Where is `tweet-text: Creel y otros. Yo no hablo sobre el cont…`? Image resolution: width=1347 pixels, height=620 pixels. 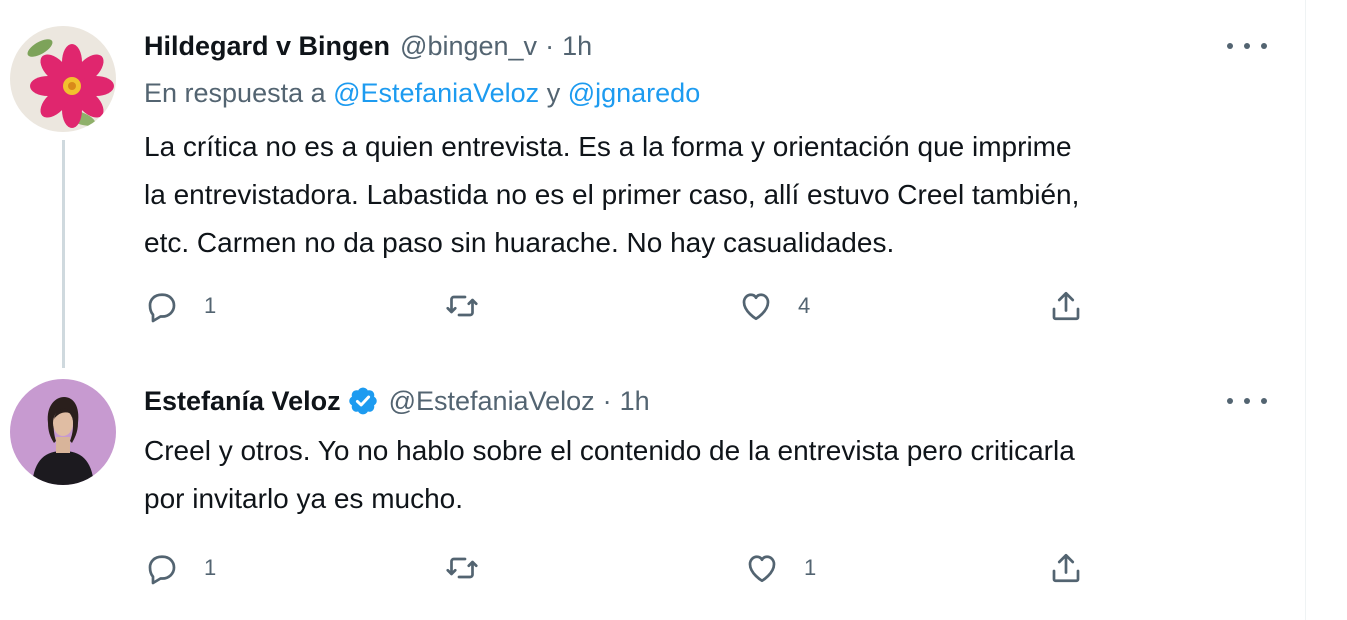 tweet-text: Creel y otros. Yo no hablo sobre el cont… is located at coordinates (709, 475).